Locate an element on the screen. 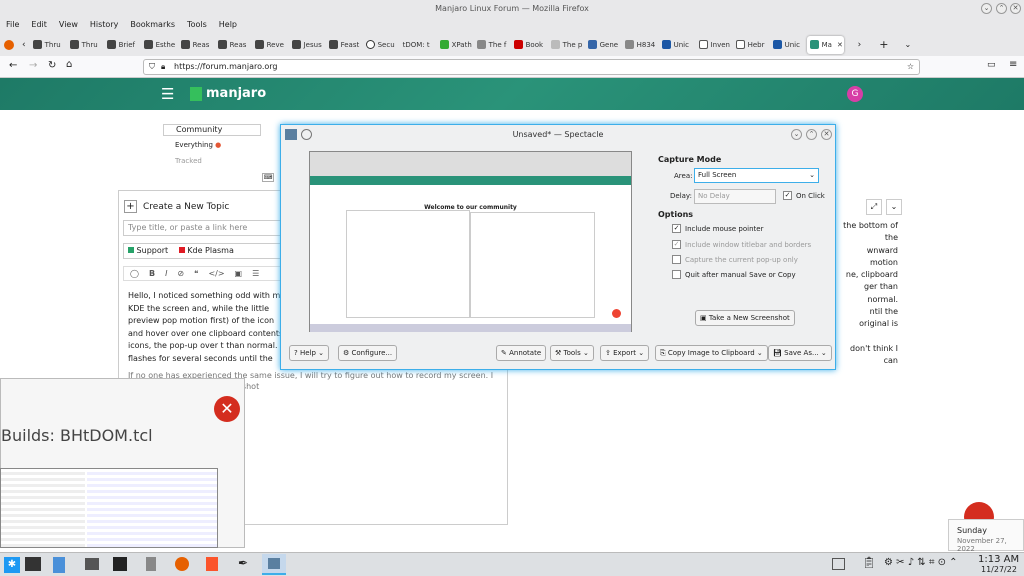 This screenshot has width=1024, height=576. sidebar-item-tracked: Tracked is located at coordinates (182, 161).